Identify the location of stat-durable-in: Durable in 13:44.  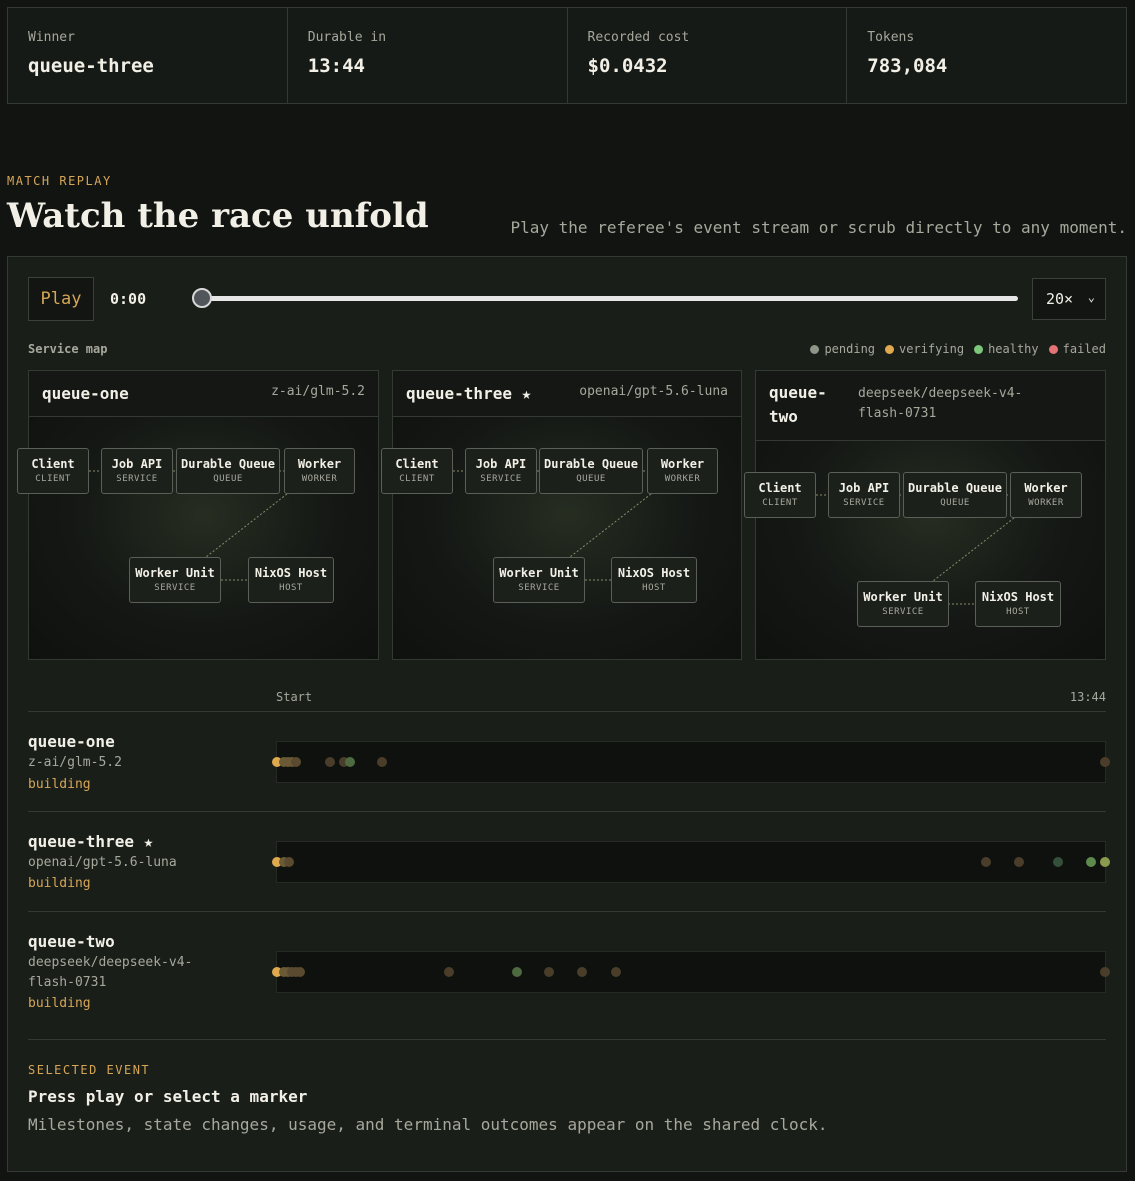
(428, 55).